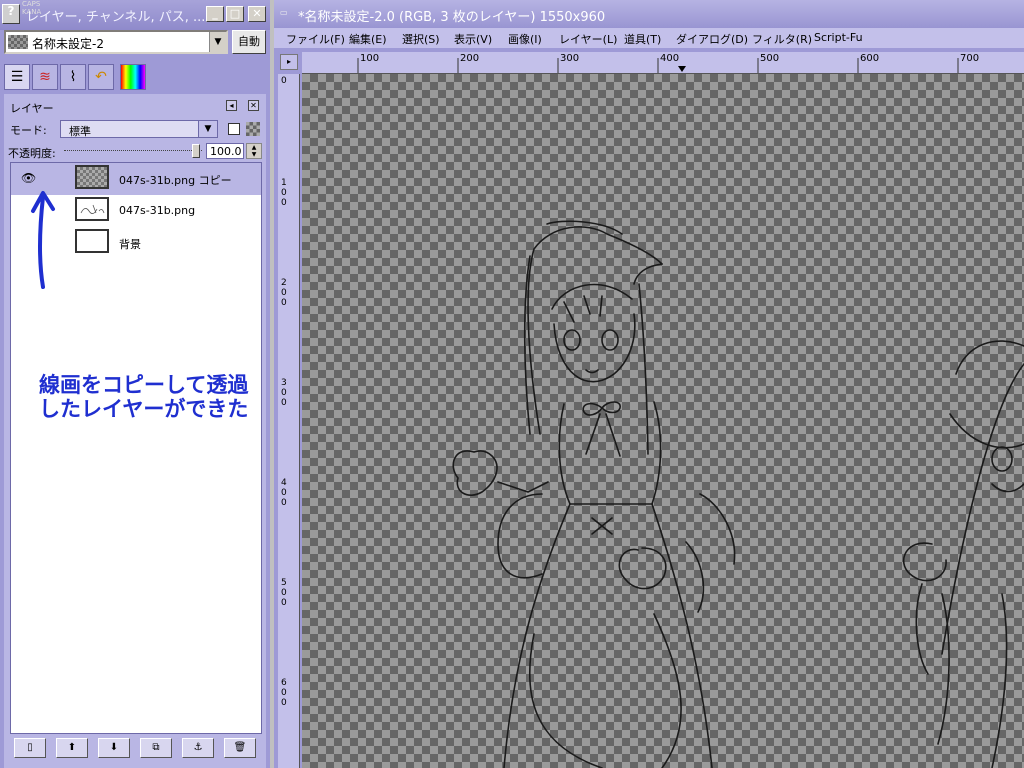 This screenshot has height=768, width=1024. What do you see at coordinates (116, 42) in the screenshot?
I see `image-selector: 名称未設定-2 ▼` at bounding box center [116, 42].